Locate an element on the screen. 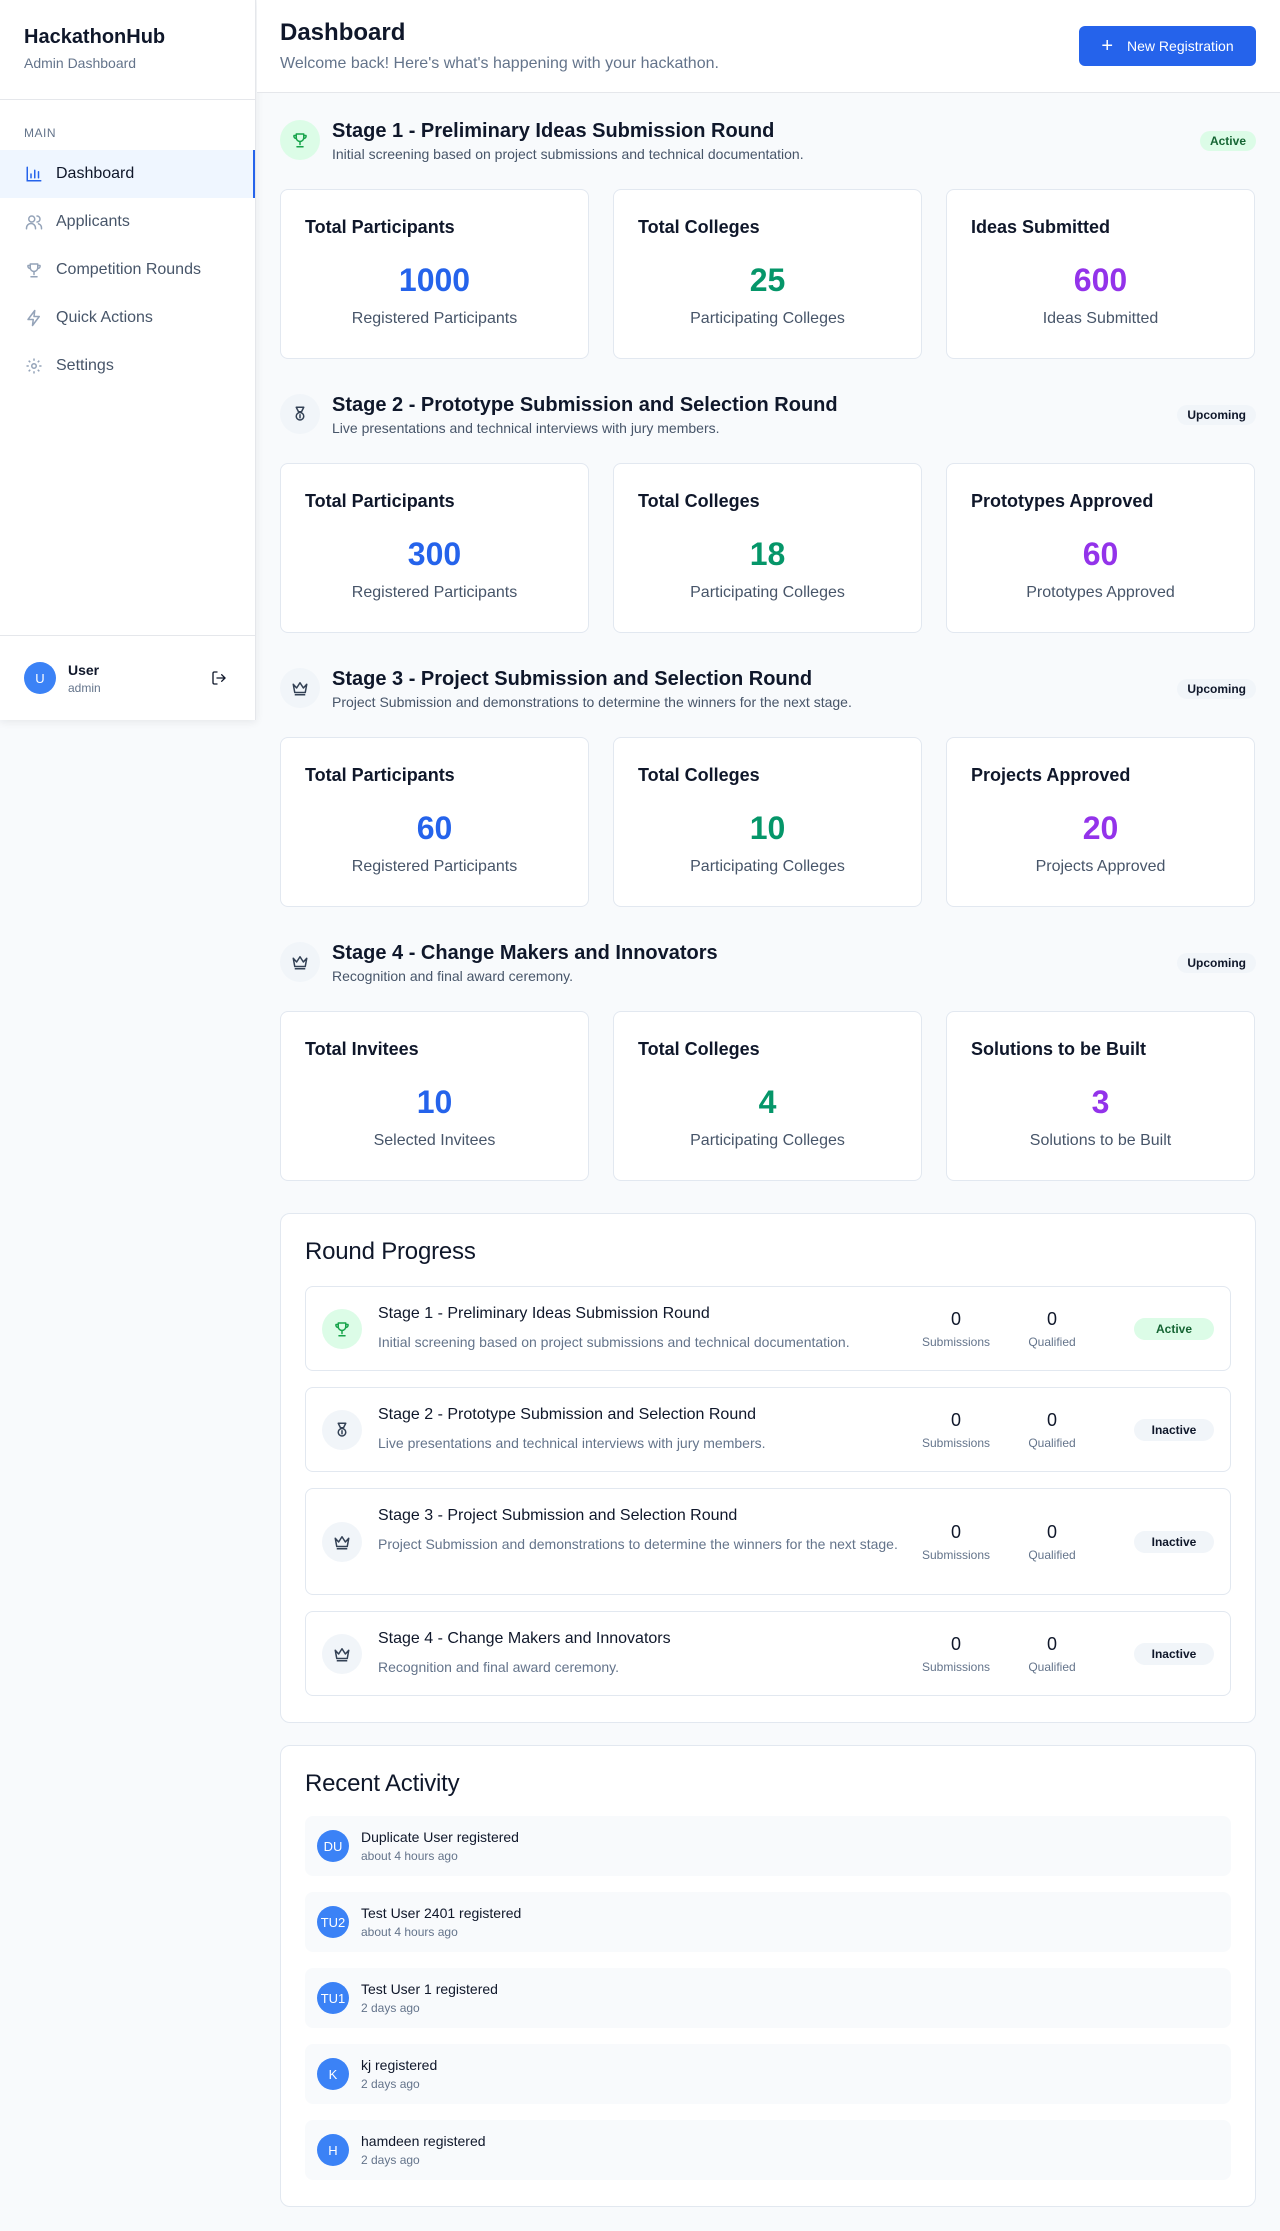 This screenshot has height=2231, width=1280. card-label: Projects Approved is located at coordinates (1051, 775).